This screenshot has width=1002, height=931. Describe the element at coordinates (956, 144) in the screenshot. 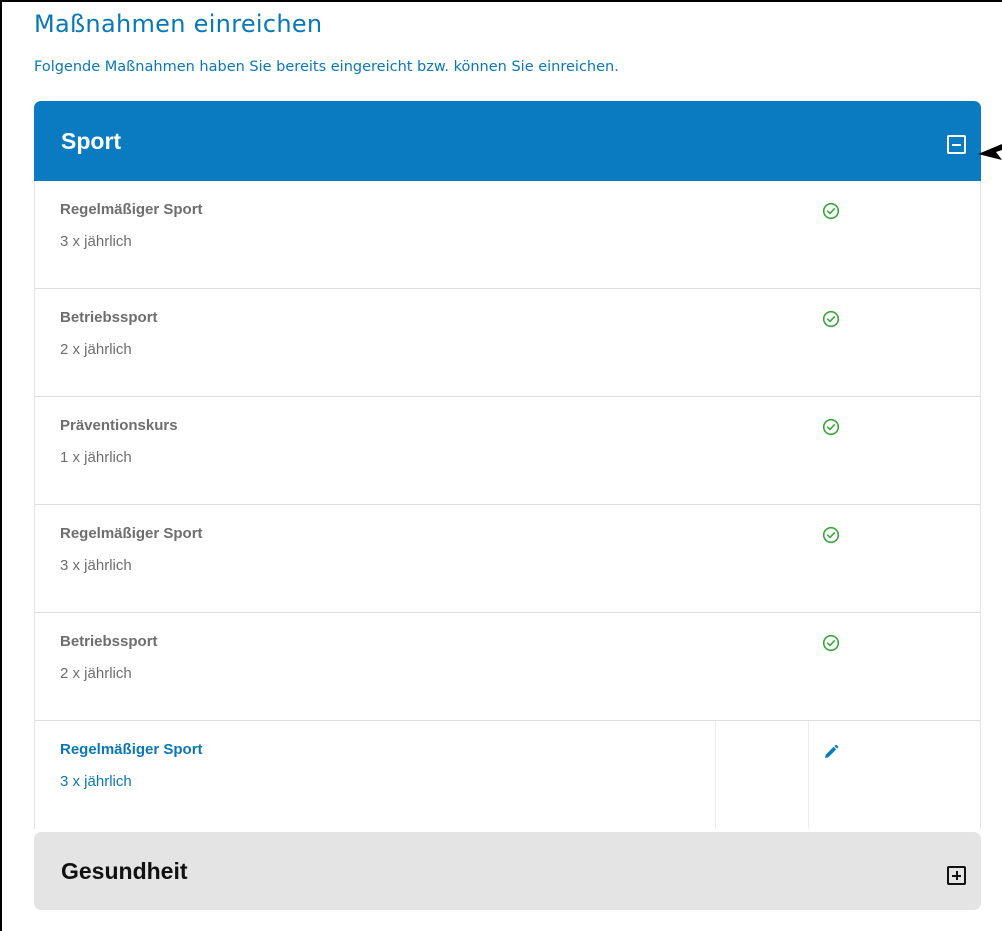

I see `minus-square-icon` at that location.